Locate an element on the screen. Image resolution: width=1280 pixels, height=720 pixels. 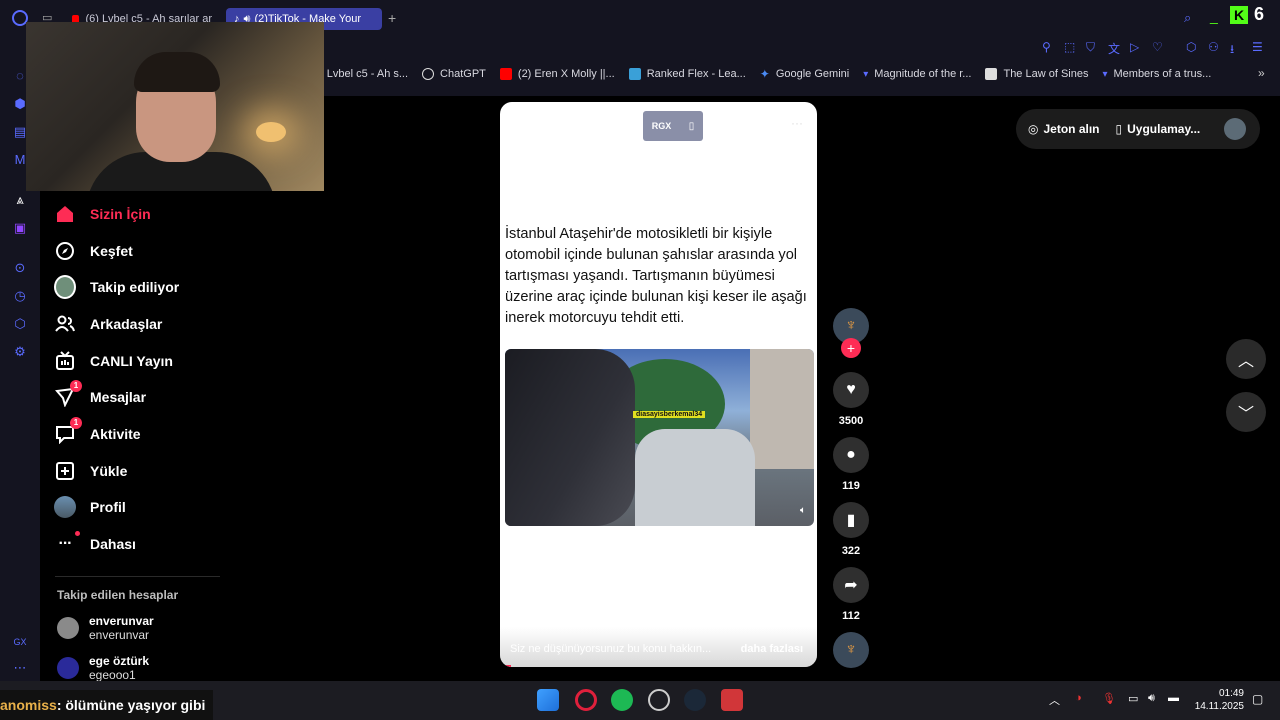
menu-icon: ☰ is located at coordinates (1257, 47).